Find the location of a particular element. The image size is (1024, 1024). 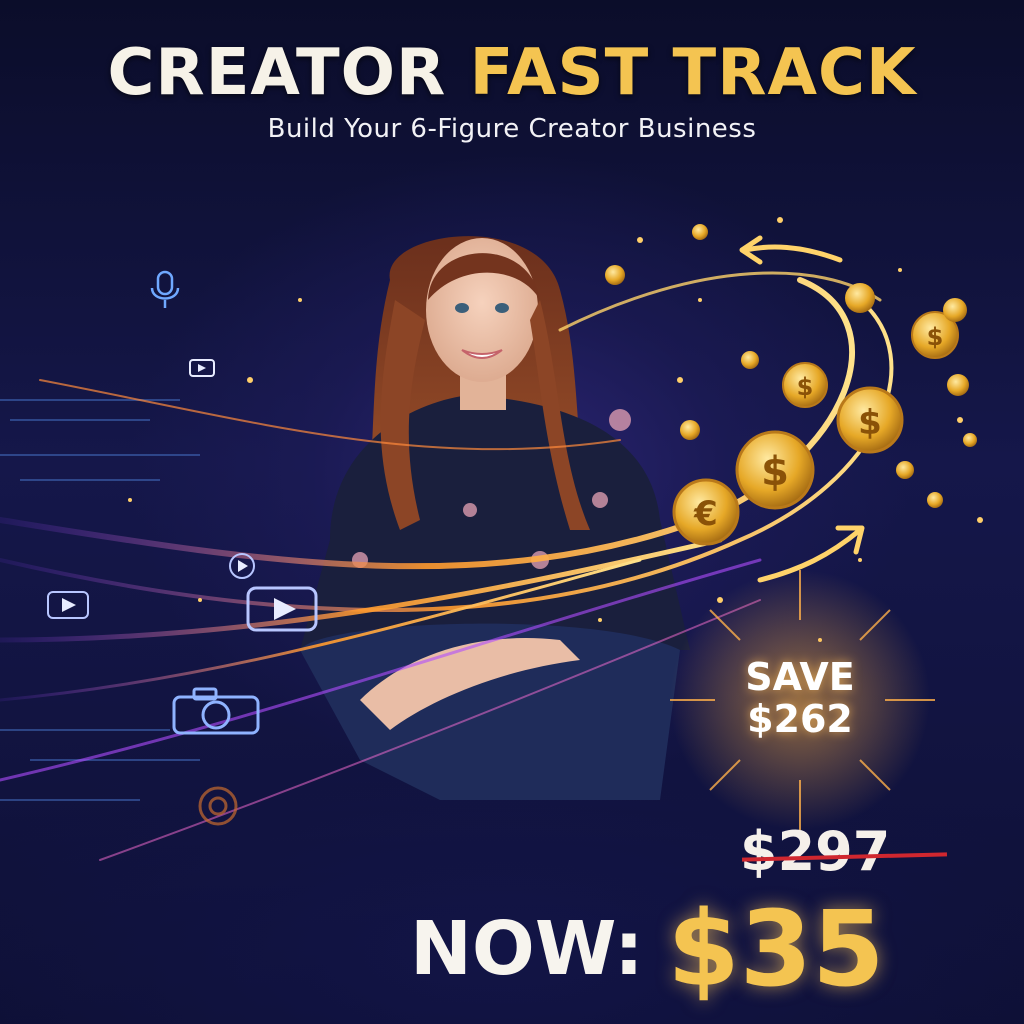

savings-label: SAVE is located at coordinates (800, 677).